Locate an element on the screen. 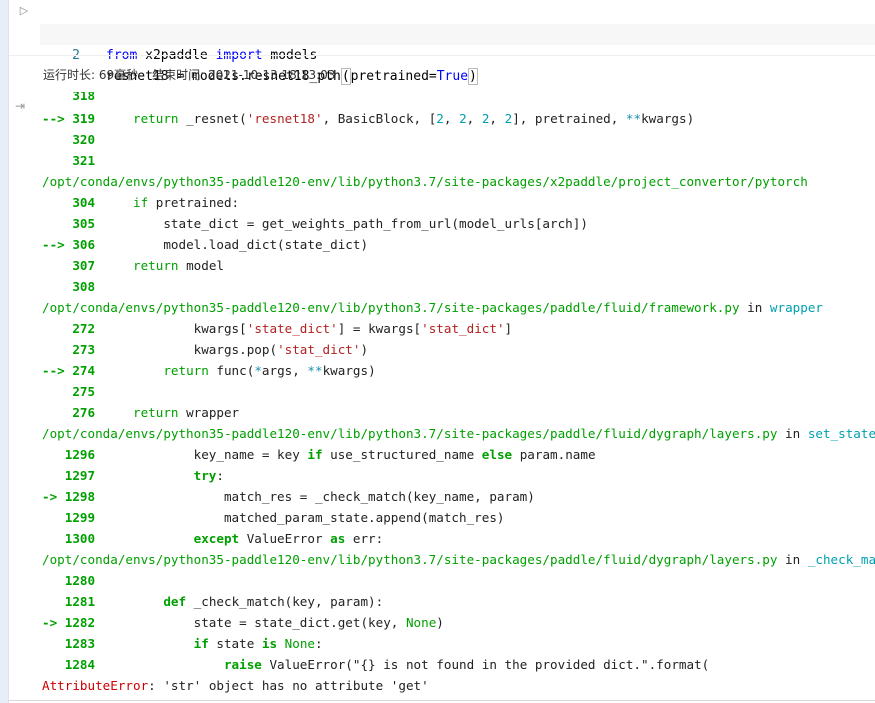  error-type: AttributeError is located at coordinates (95, 685).